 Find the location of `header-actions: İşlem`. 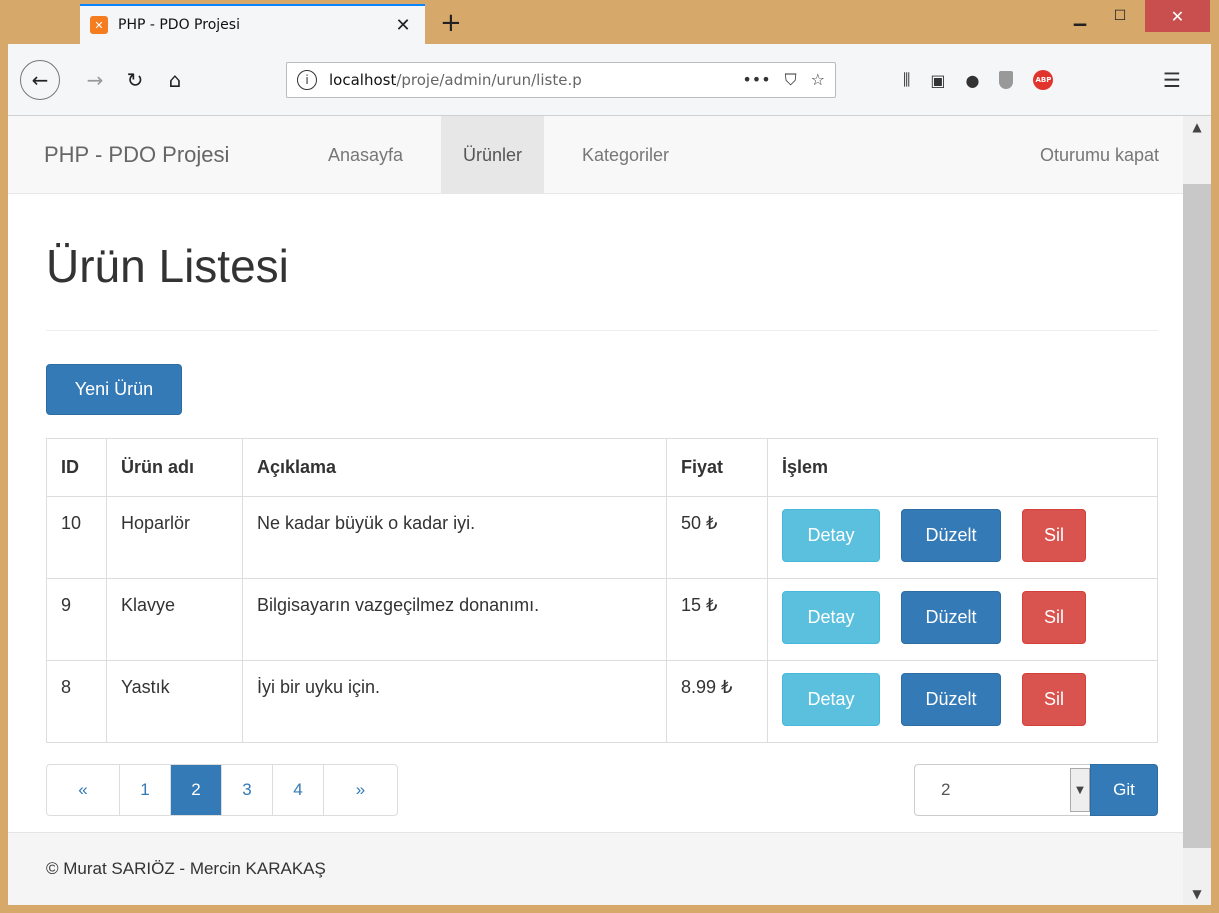

header-actions: İşlem is located at coordinates (962, 467).